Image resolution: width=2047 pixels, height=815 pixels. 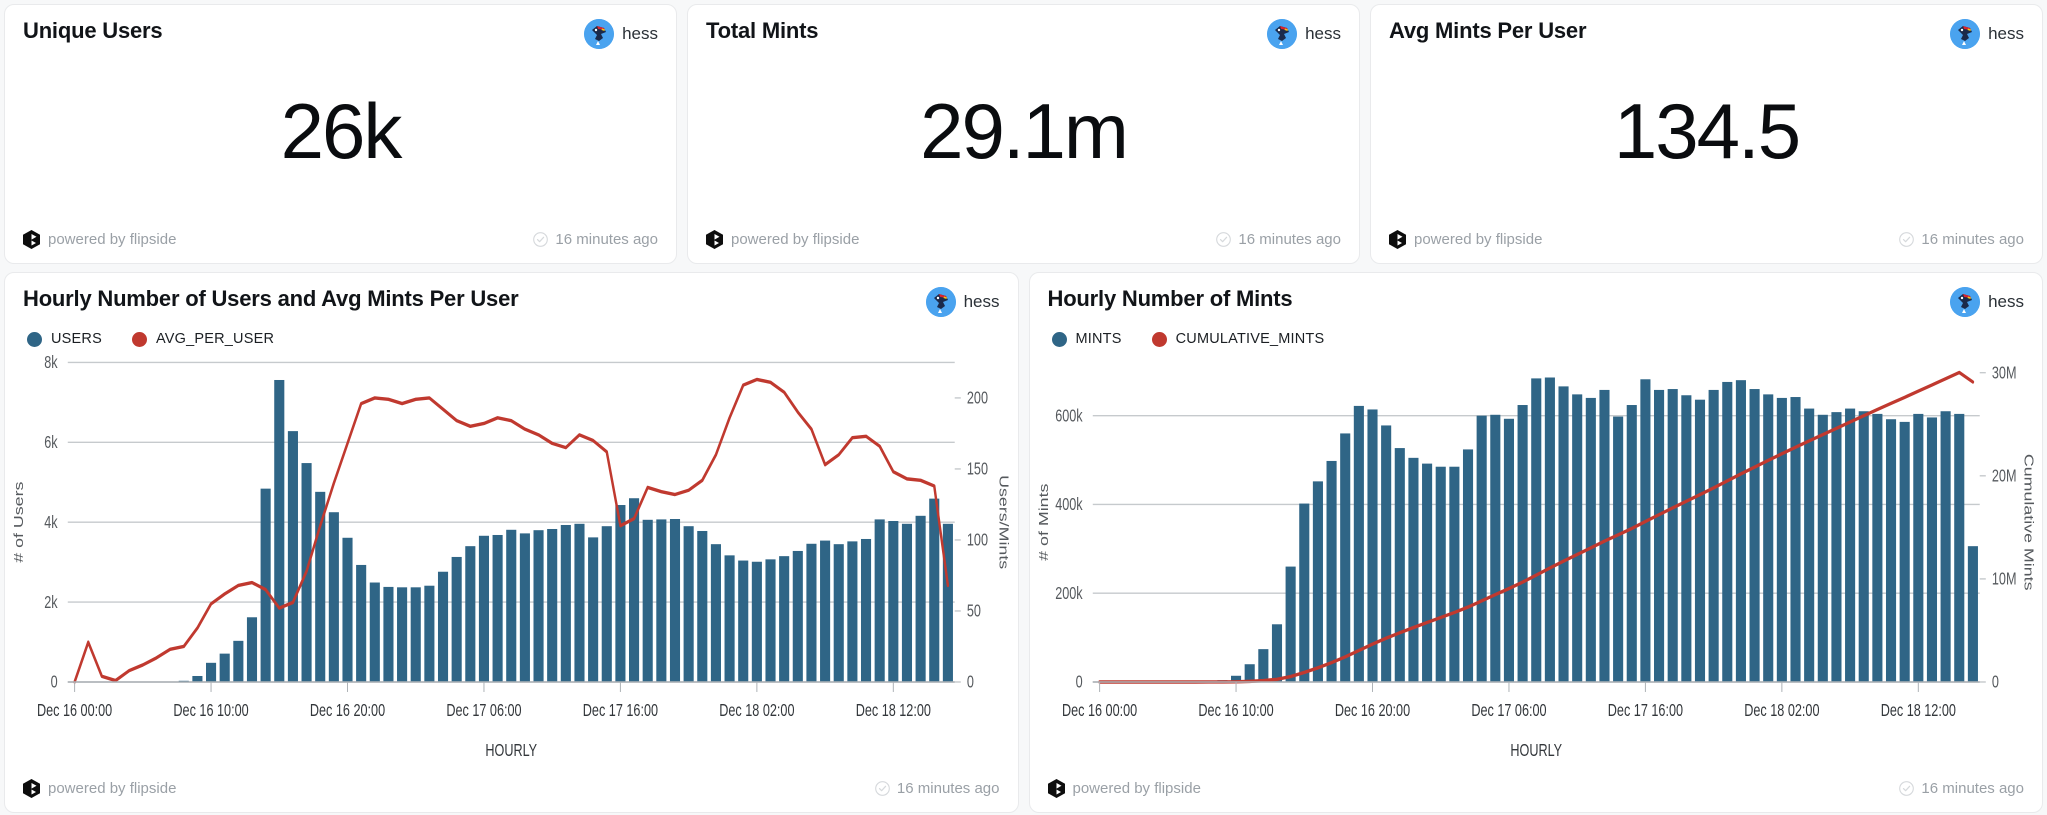 What do you see at coordinates (1086, 339) in the screenshot?
I see `legend-item-mints: MINTS` at bounding box center [1086, 339].